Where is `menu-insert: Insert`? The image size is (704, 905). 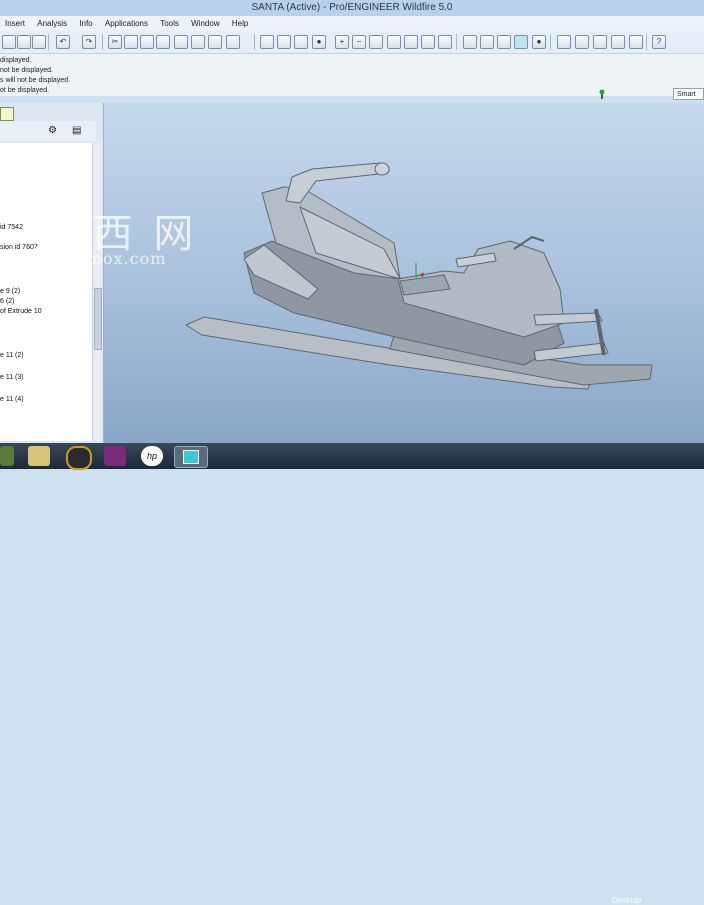
menu-insert: Insert is located at coordinates (15, 23).